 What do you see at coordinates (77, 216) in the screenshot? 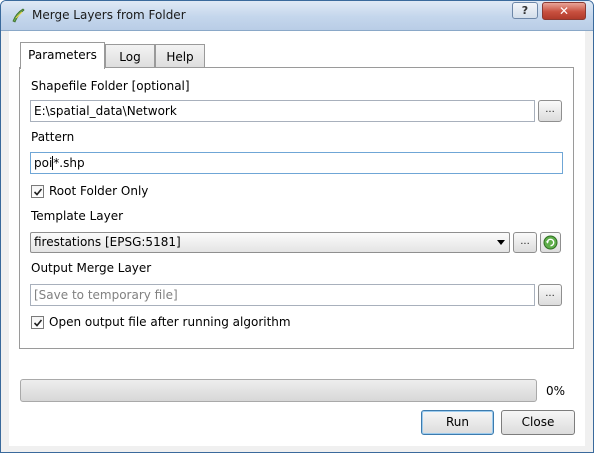
I see `template-layer-label: Template Layer` at bounding box center [77, 216].